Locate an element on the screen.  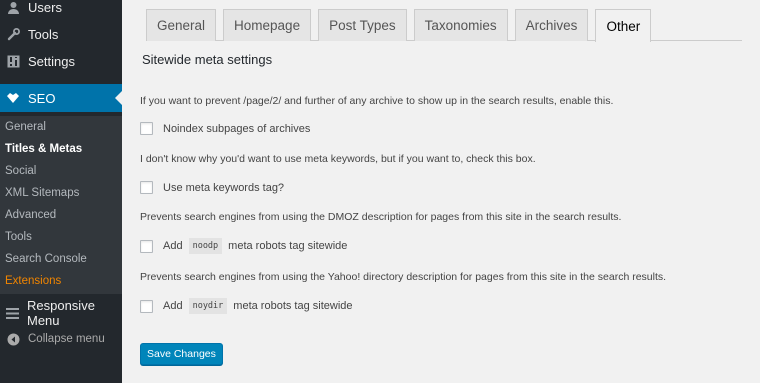
menu-item-label: SEO is located at coordinates (42, 98).